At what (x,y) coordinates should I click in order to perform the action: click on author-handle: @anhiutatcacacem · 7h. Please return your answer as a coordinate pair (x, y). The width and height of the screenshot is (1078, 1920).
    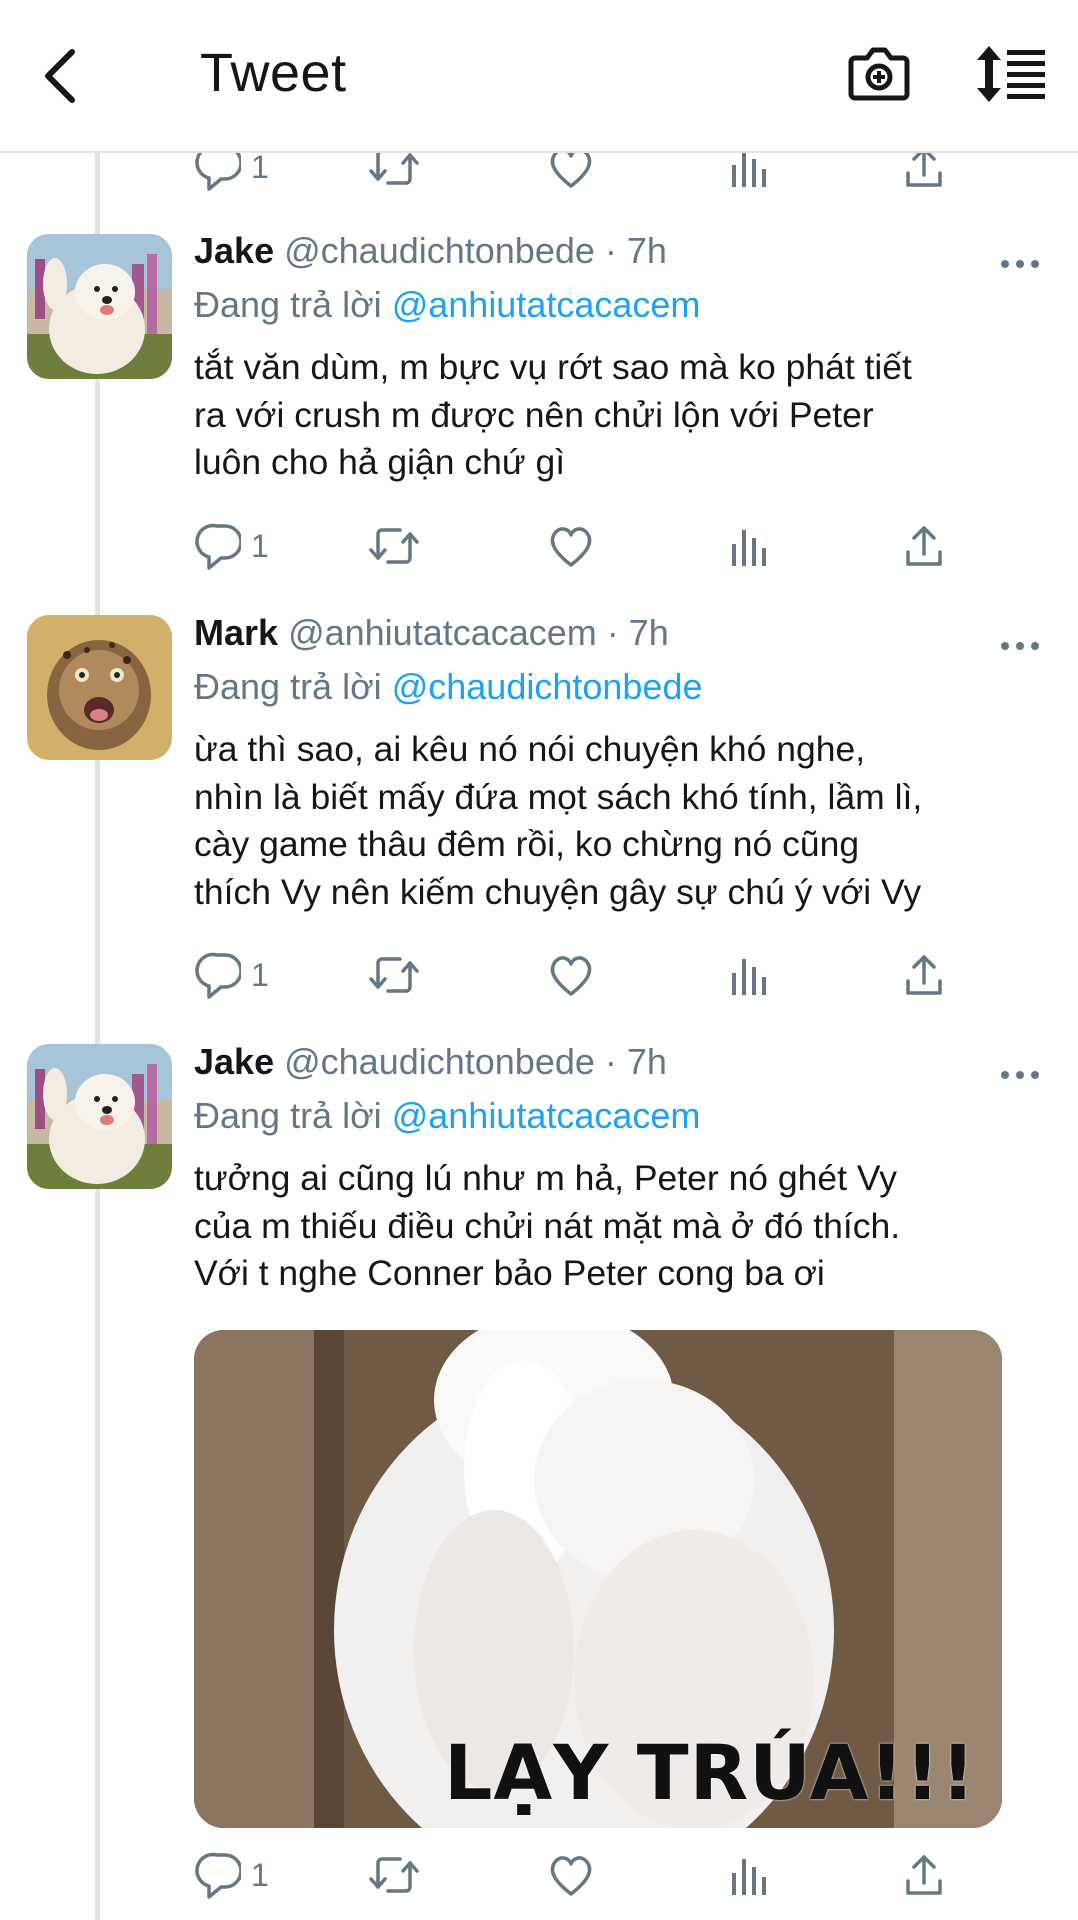
    Looking at the image, I should click on (478, 632).